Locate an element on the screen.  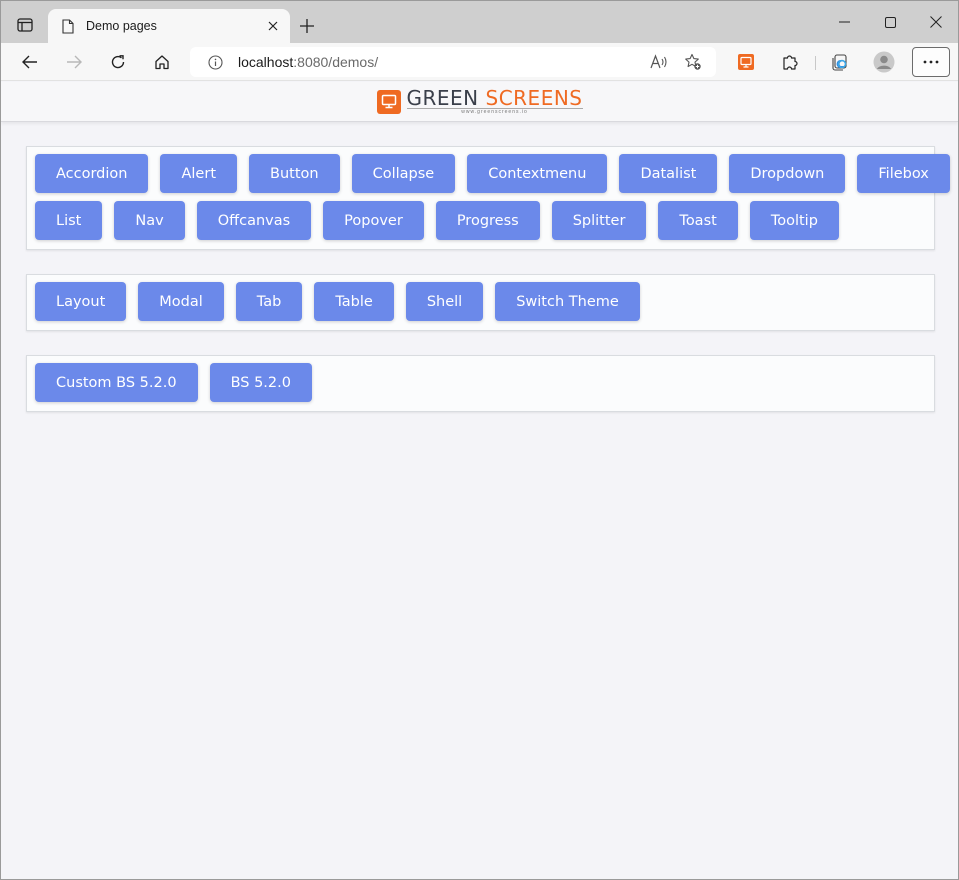
button-button: Button is located at coordinates (294, 173).